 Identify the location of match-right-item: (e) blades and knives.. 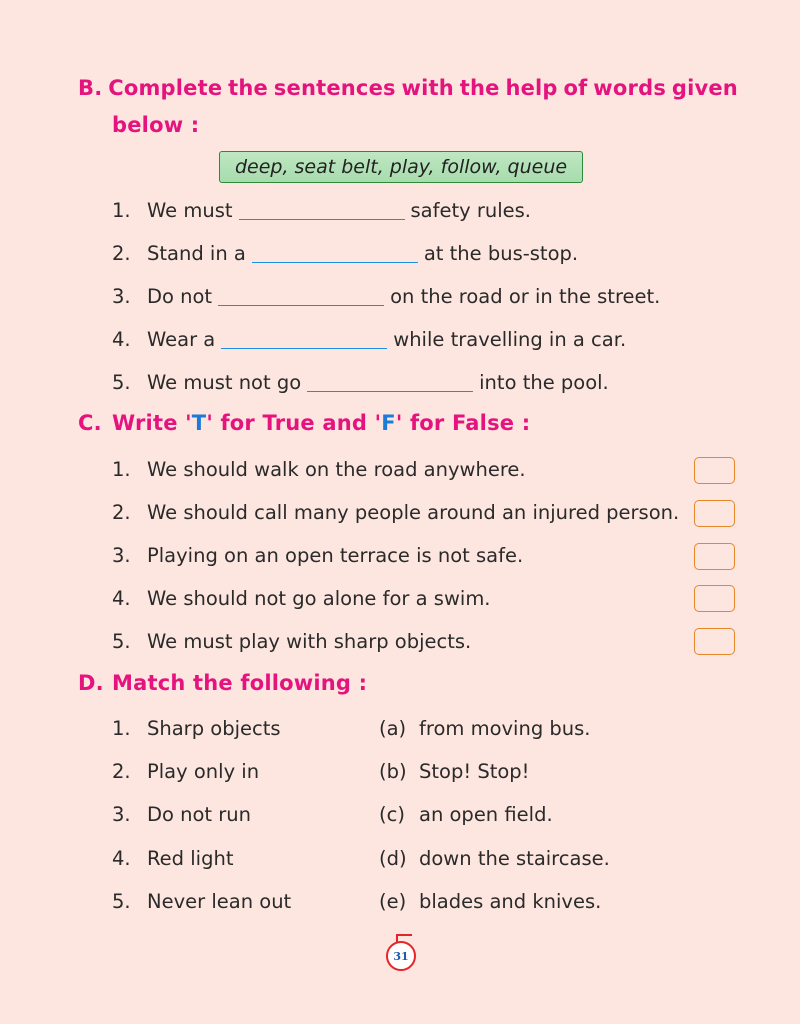
(490, 901).